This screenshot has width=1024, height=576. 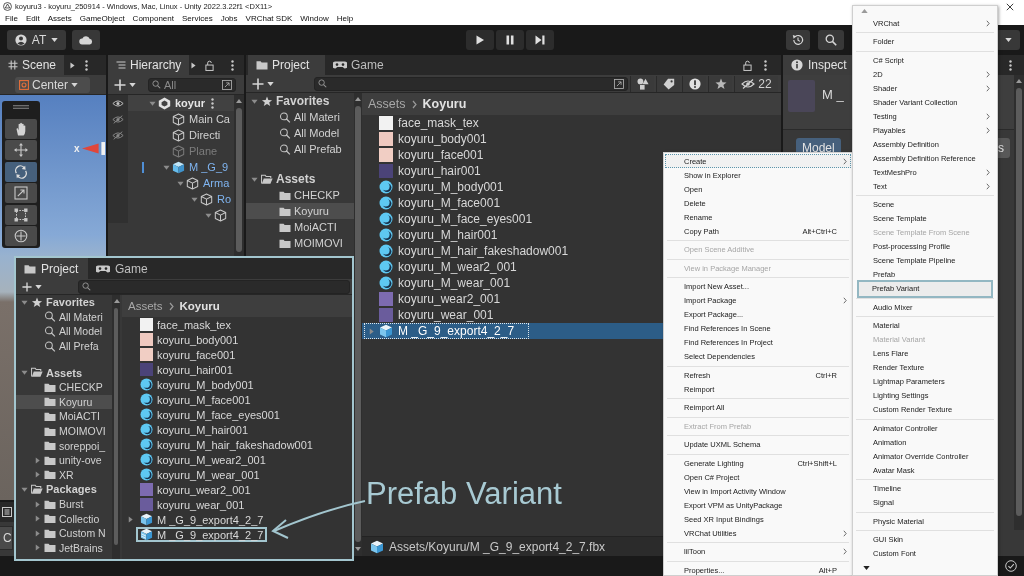 I want to click on scroll-down-icon, so click(x=866, y=568).